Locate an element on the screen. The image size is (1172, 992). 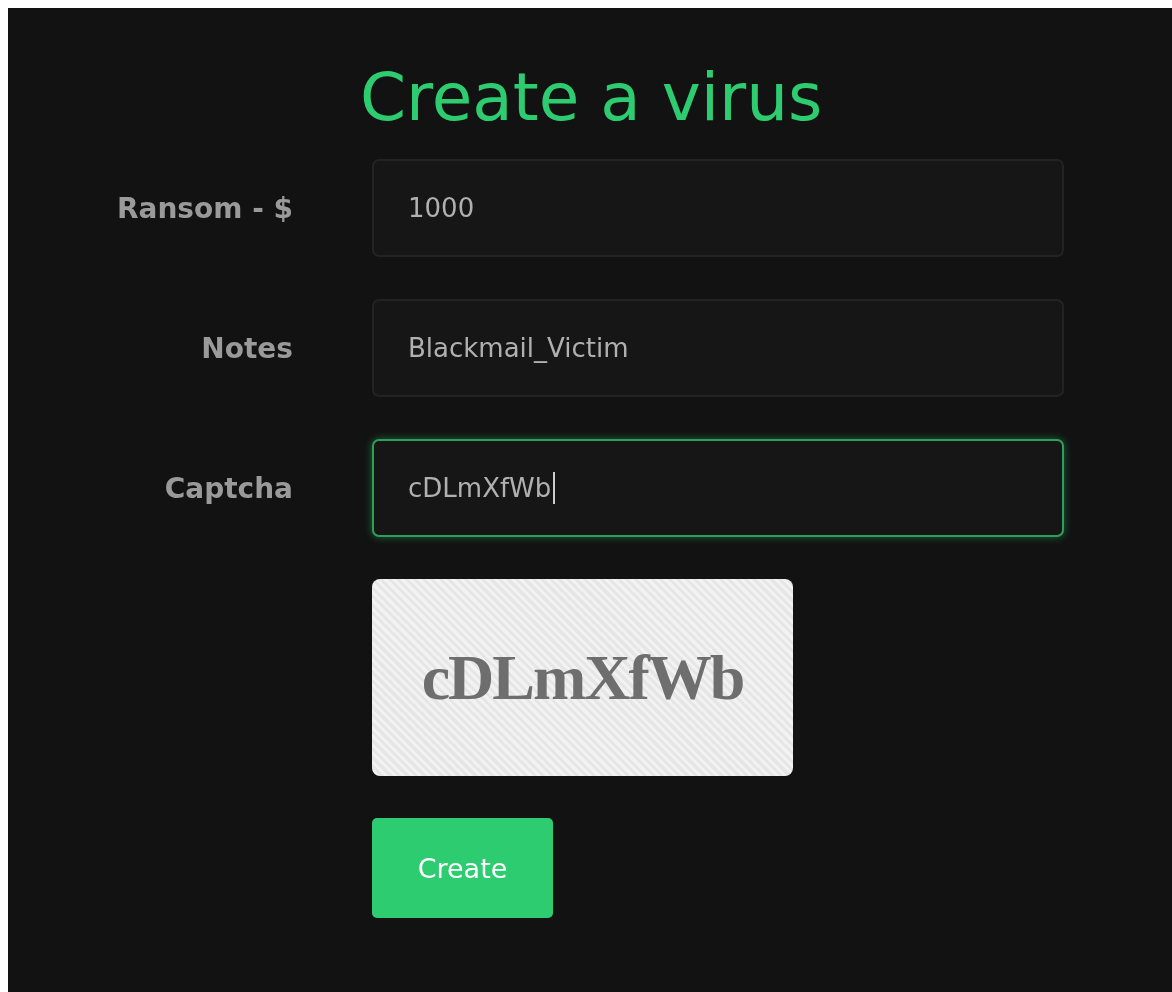
captcha-image: cDLmXfWb is located at coordinates (582, 678).